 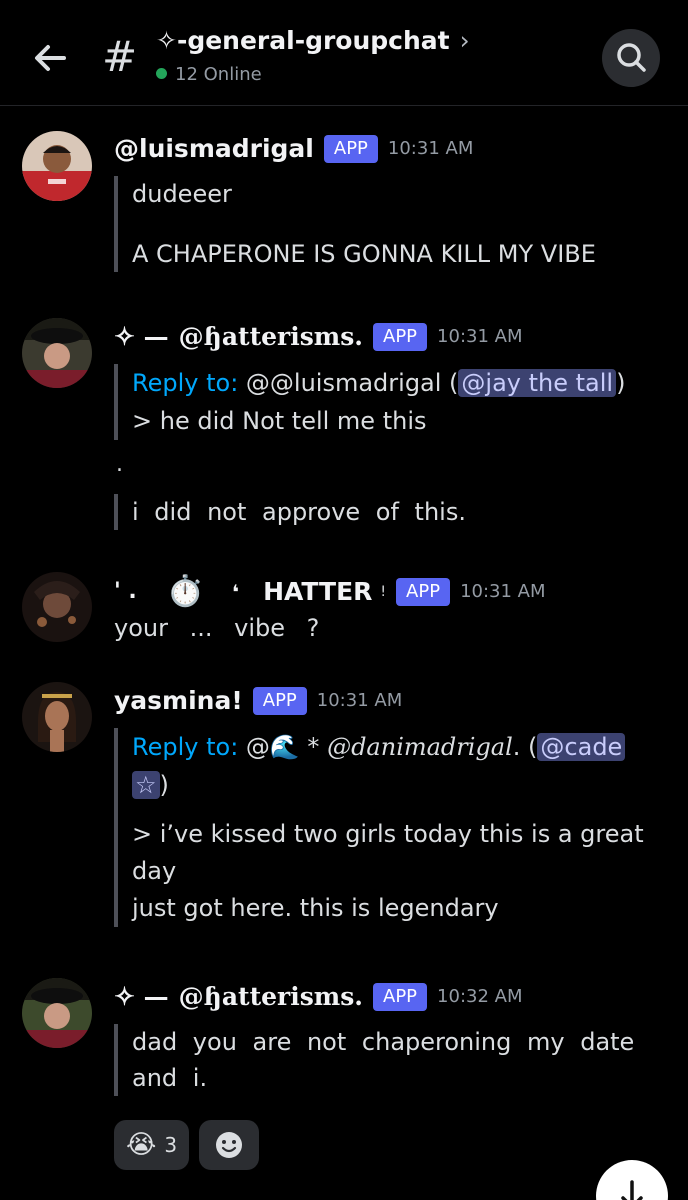 I want to click on search-button, so click(x=631, y=58).